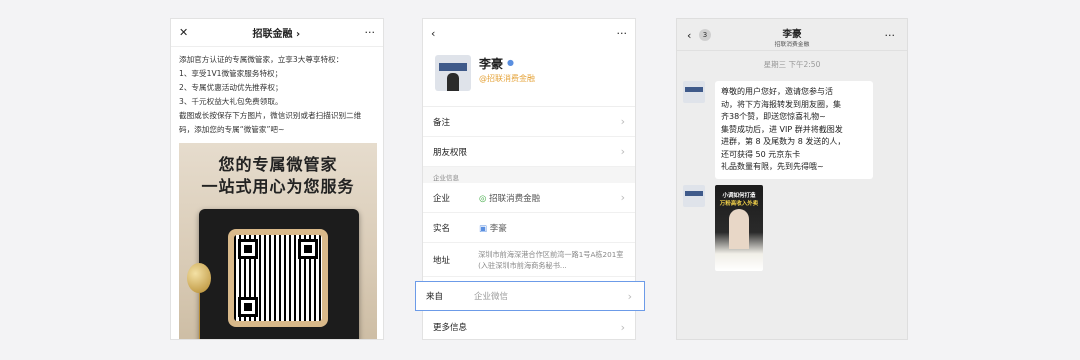 This screenshot has width=1080, height=360. I want to click on row-from: 来自 企业微信 ›, so click(530, 296).